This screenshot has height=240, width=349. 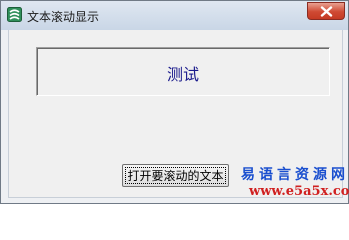 I want to click on watermark-logo: 易语言资源网 www.e5a5x.com, so click(x=292, y=184).